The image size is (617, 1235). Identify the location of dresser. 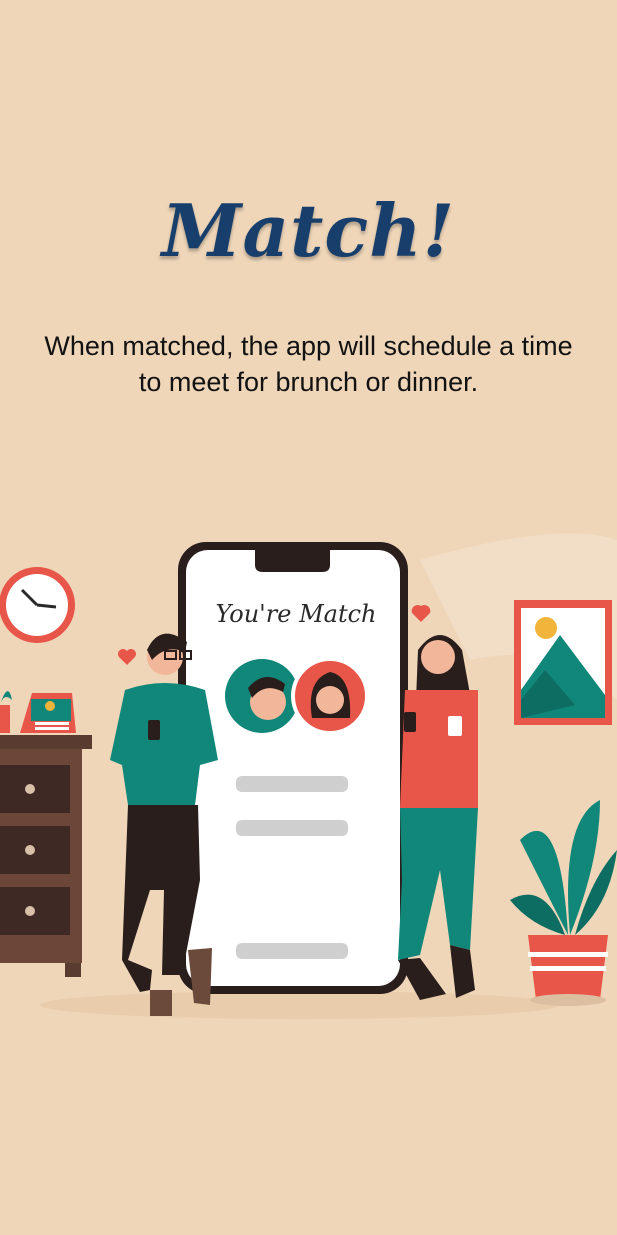
(46, 834).